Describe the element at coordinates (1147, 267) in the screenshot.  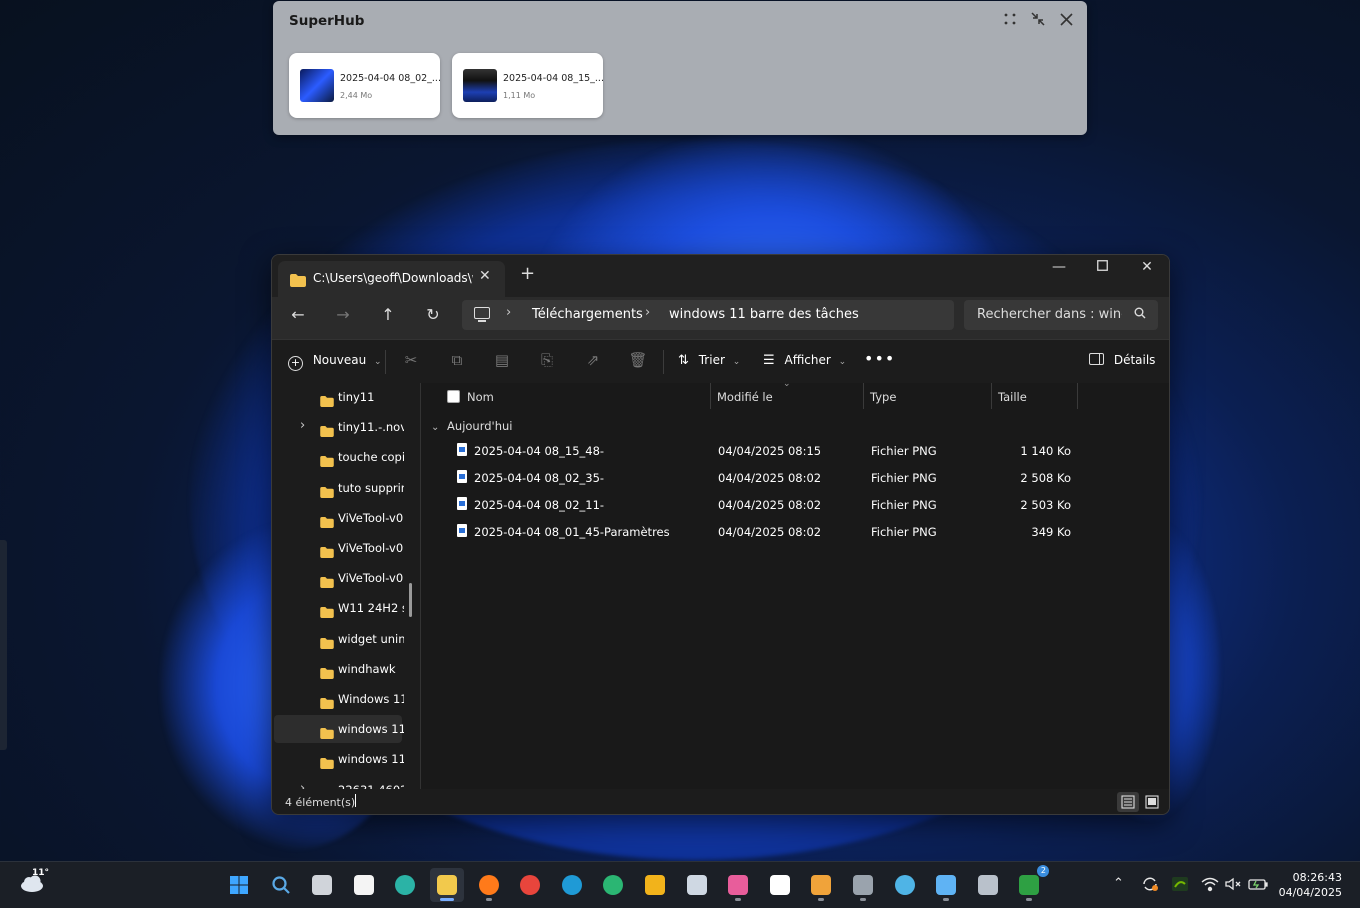
I see `window-close-icon: ✕` at that location.